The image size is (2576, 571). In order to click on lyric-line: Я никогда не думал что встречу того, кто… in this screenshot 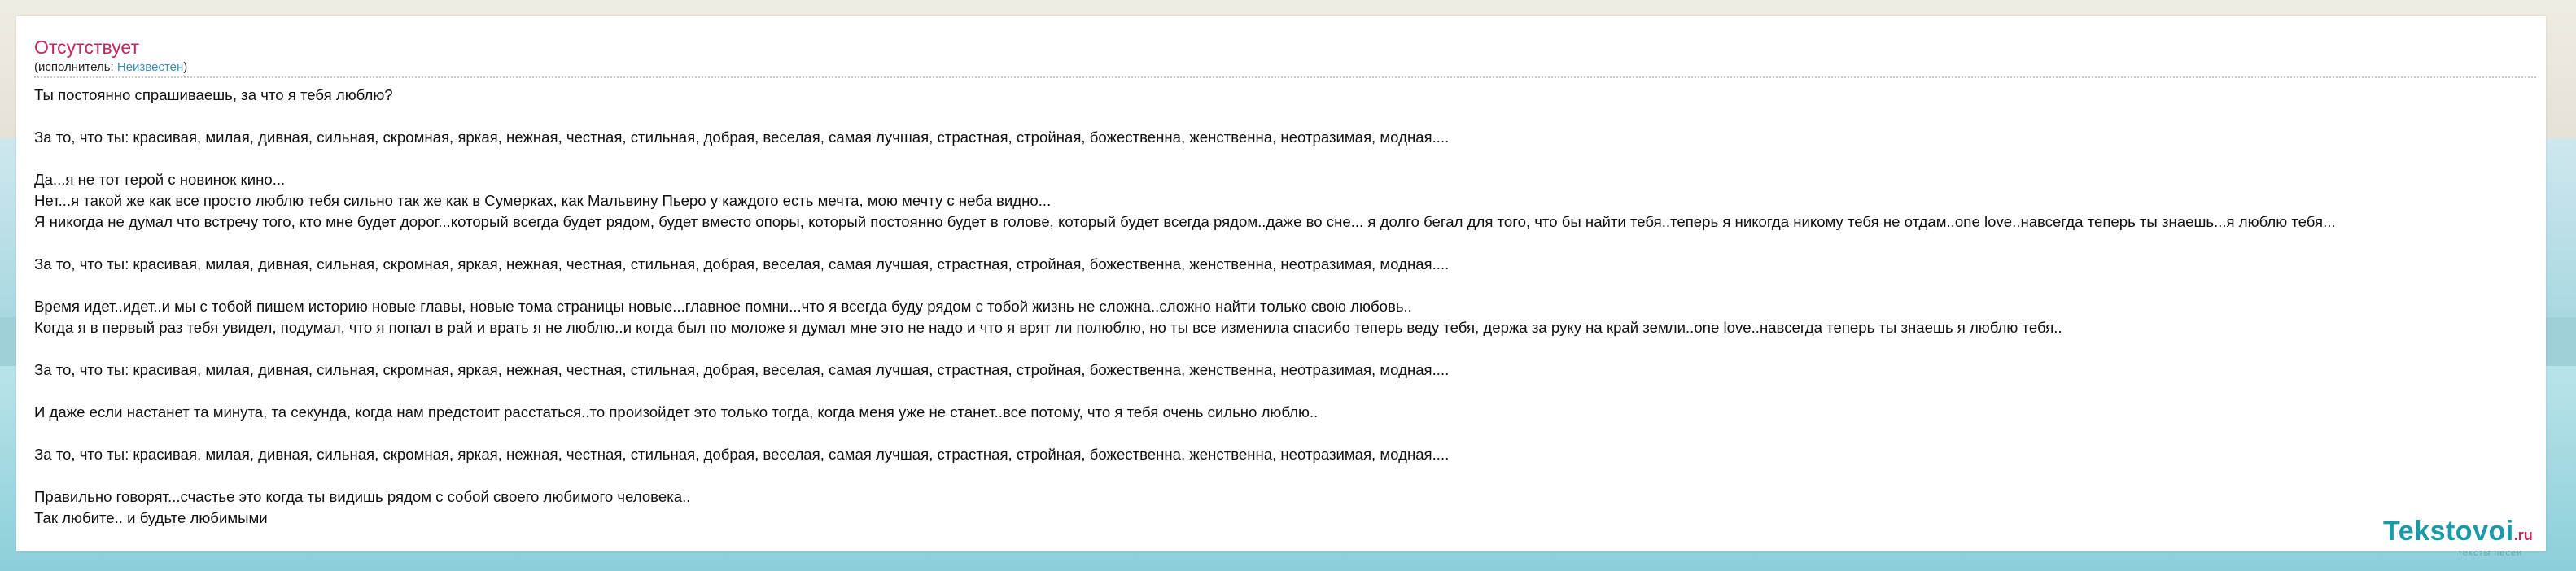, I will do `click(1185, 222)`.